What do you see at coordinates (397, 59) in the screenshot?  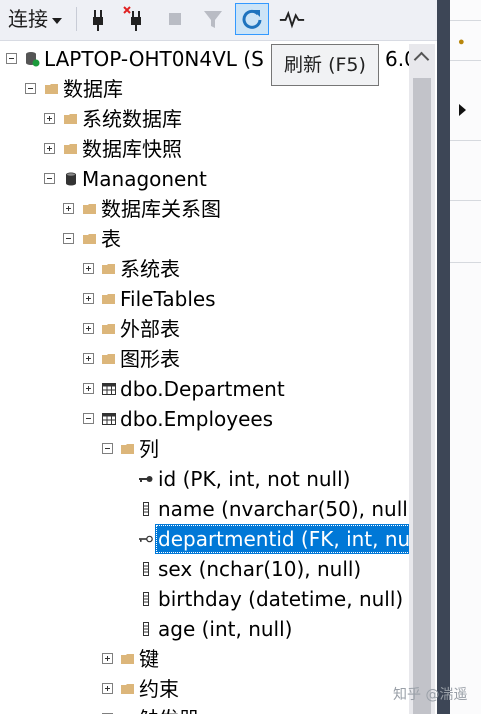 I see `server-version-fragment: 6.0` at bounding box center [397, 59].